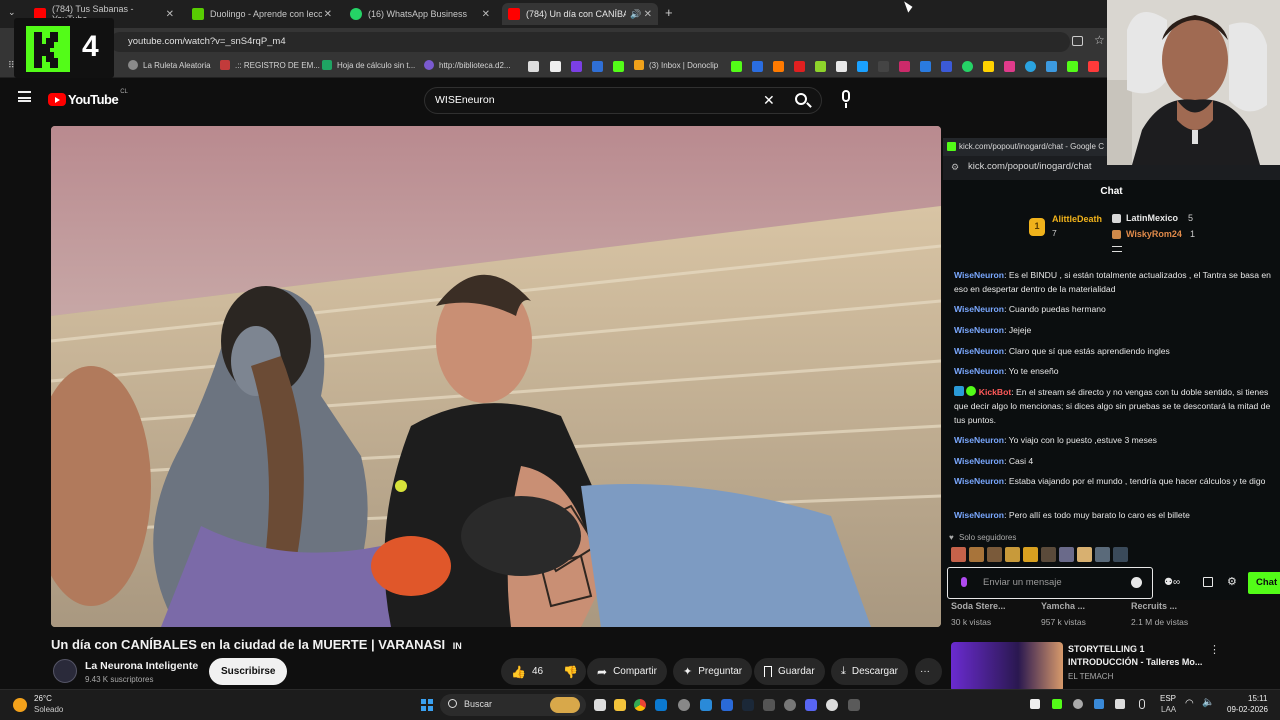 The image size is (1280, 720). I want to click on chat-message-input: Enviar un mensaje, so click(1050, 583).